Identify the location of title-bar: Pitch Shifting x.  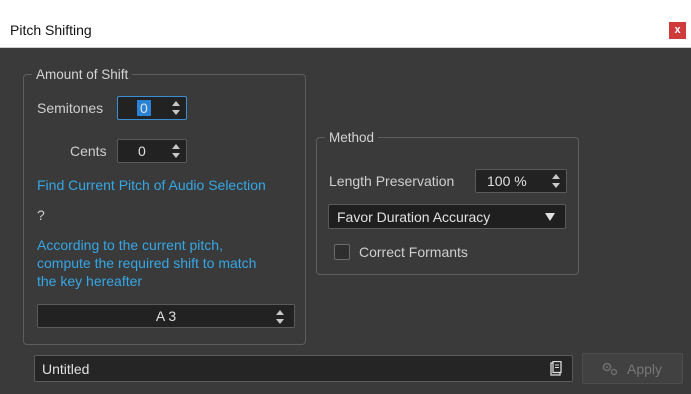
(345, 24).